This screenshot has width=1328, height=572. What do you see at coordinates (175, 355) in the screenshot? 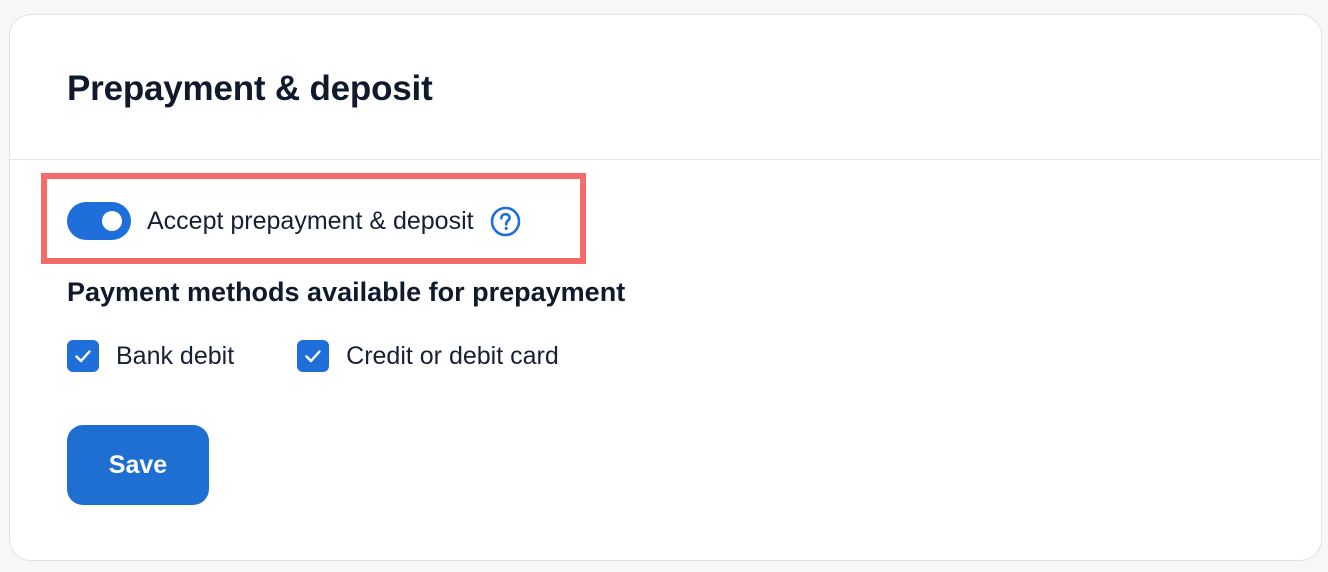
I see `bank-debit-label: Bank debit` at bounding box center [175, 355].